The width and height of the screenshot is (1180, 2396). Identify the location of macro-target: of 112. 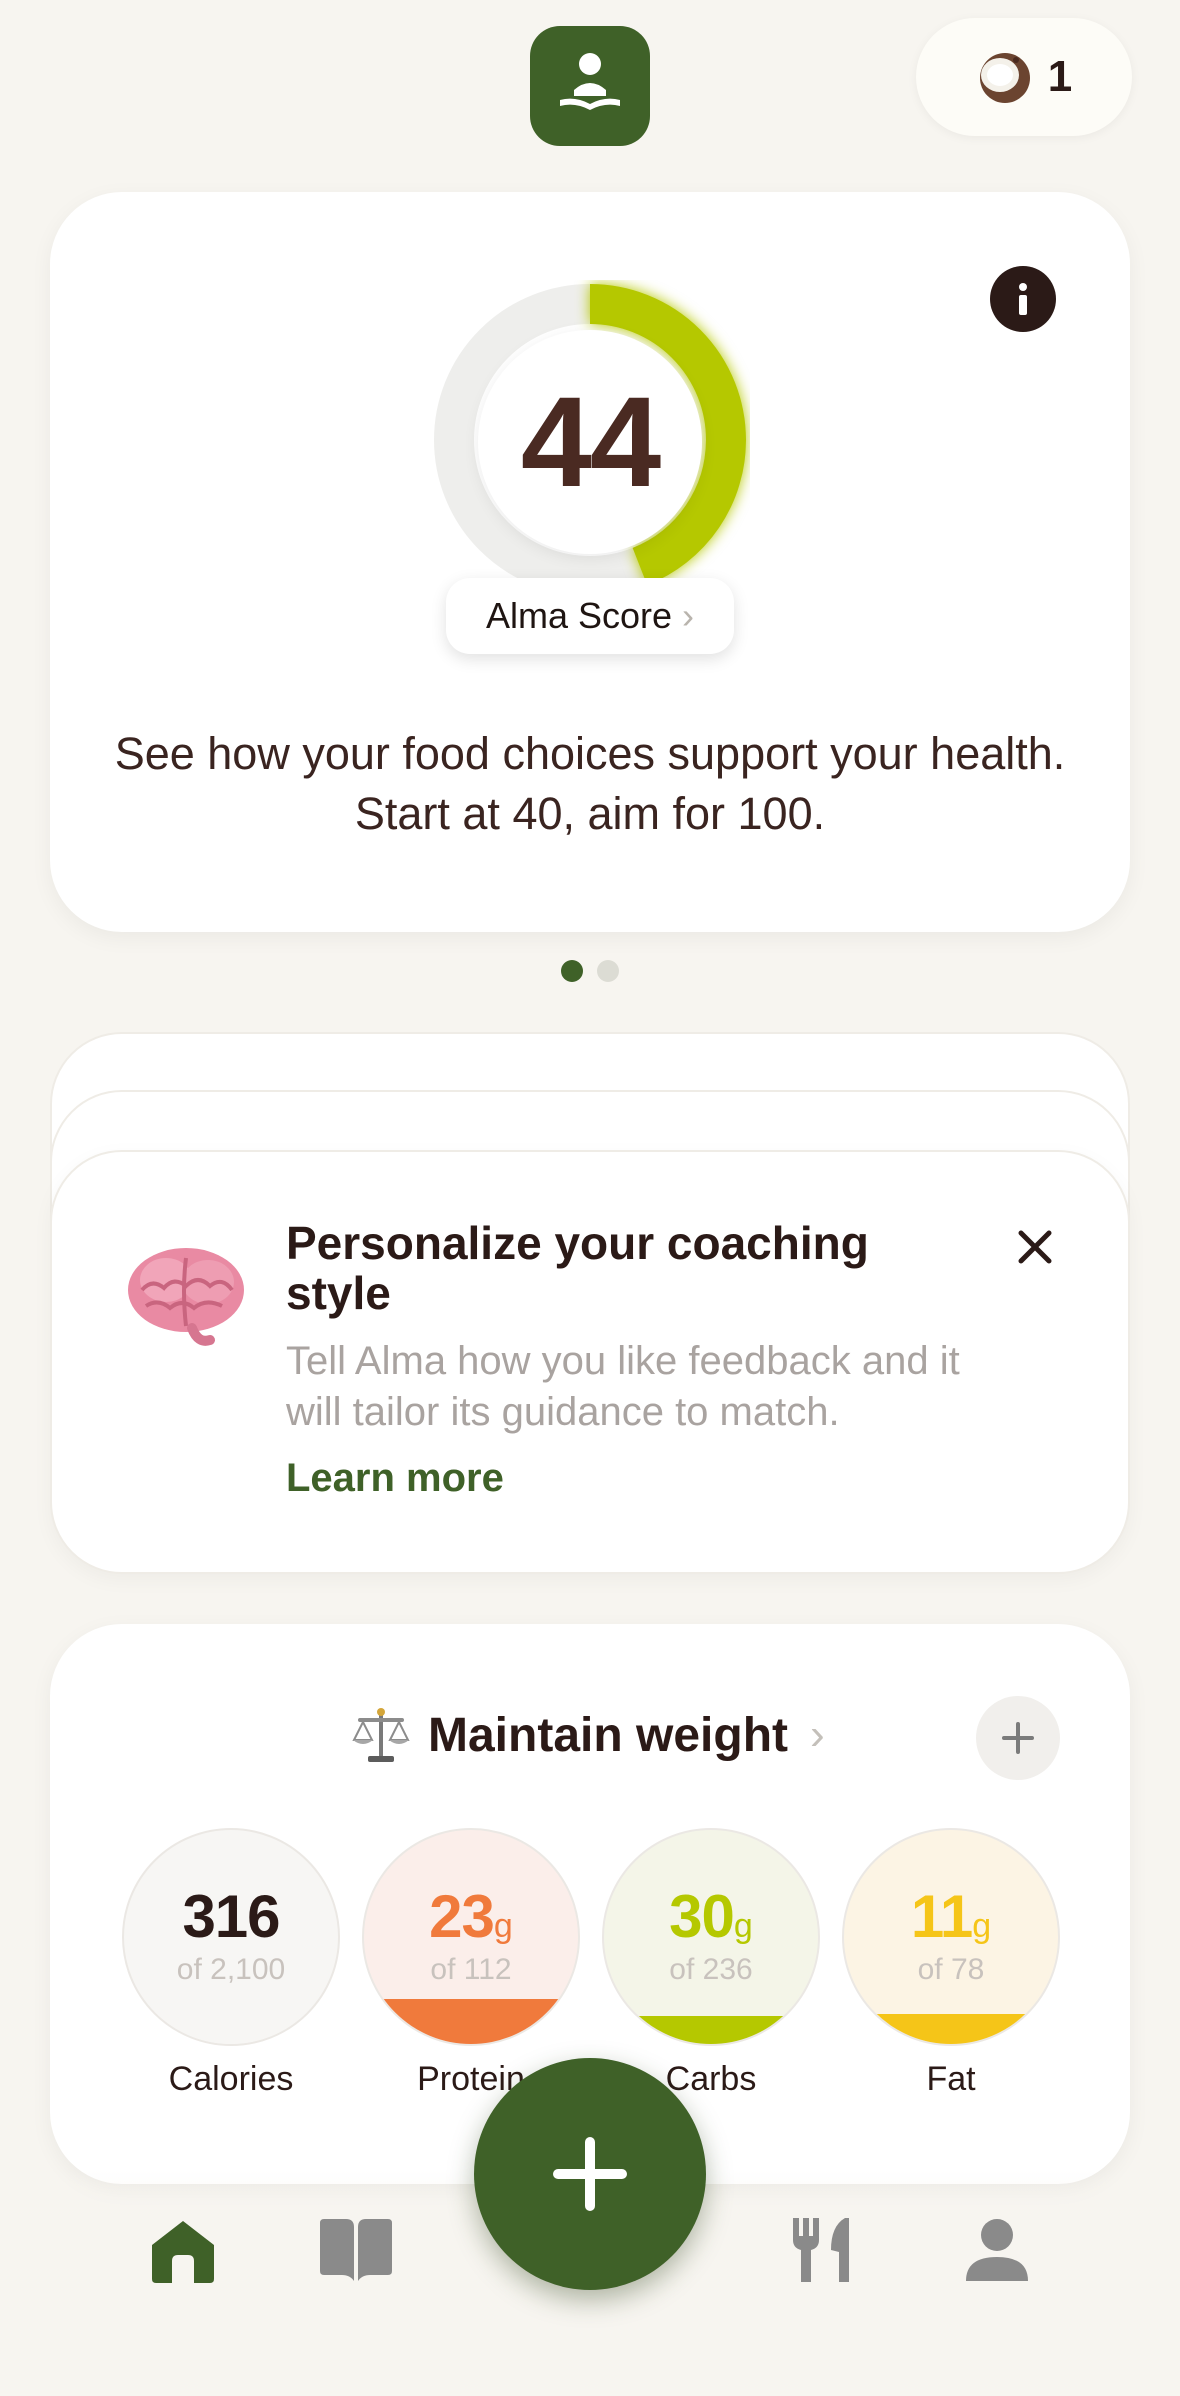
(471, 1969).